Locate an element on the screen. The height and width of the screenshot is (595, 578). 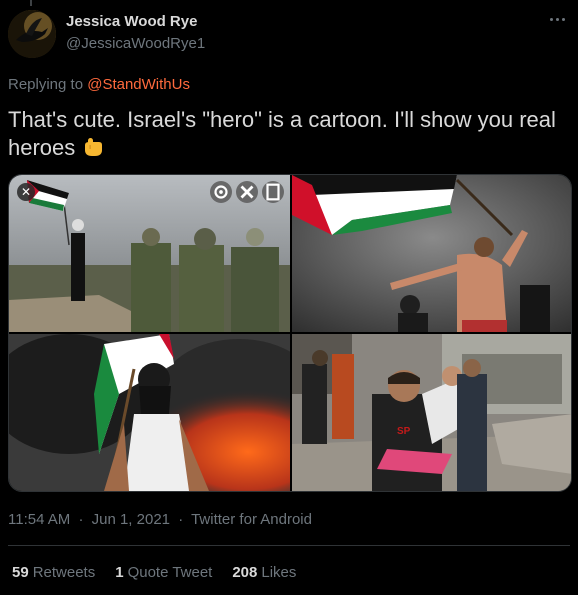
svg-text: SP is located at coordinates (404, 431).